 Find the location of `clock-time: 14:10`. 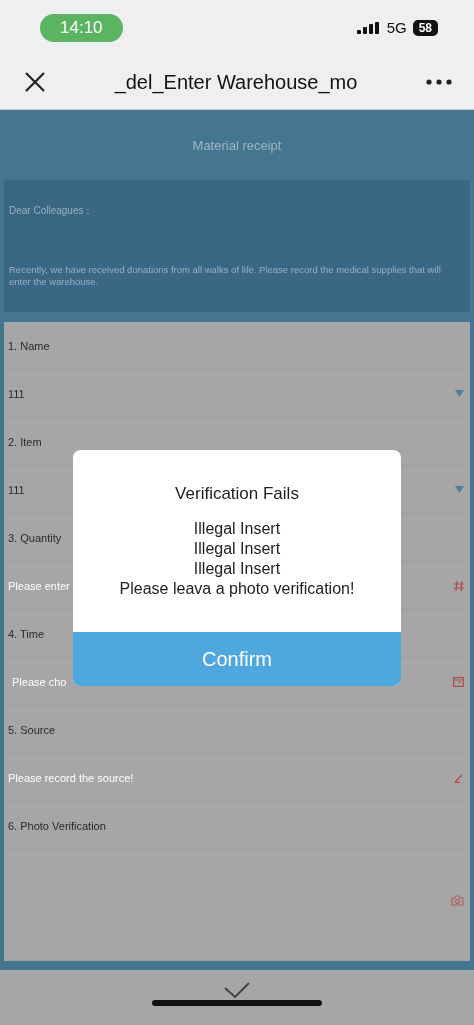

clock-time: 14:10 is located at coordinates (81, 27).